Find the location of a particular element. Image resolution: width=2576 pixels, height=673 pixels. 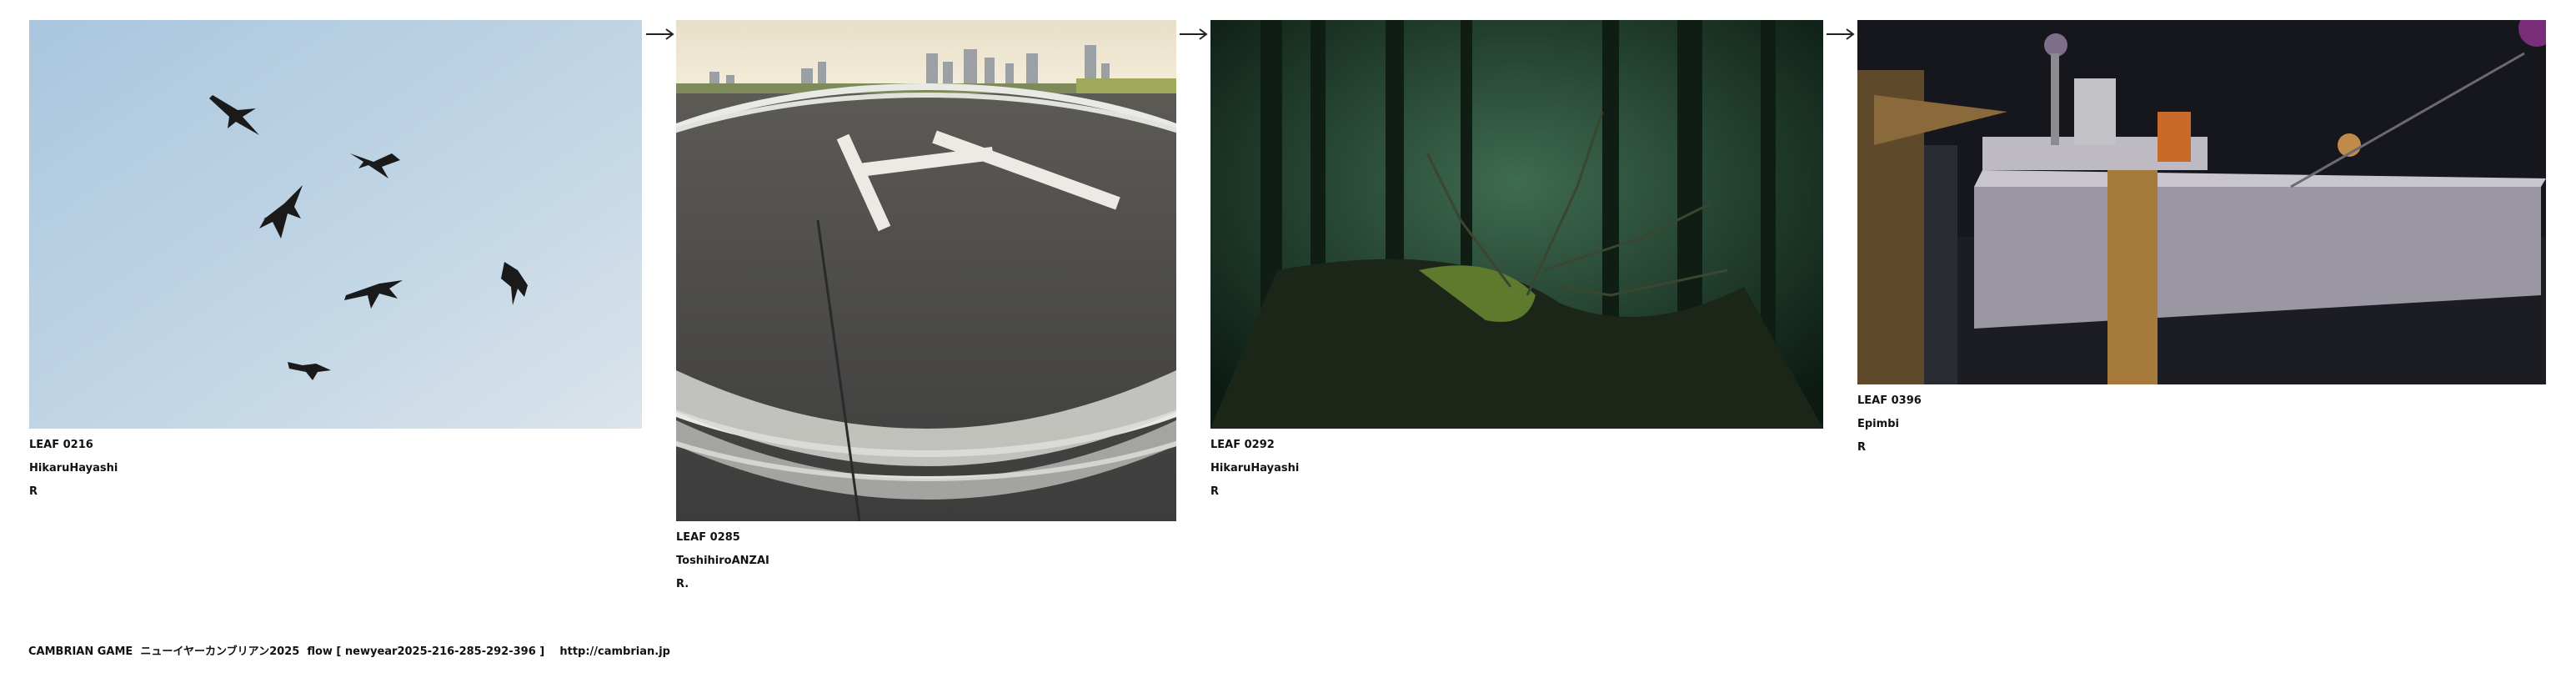

site-url-link: http://cambrian.jp is located at coordinates (614, 651).